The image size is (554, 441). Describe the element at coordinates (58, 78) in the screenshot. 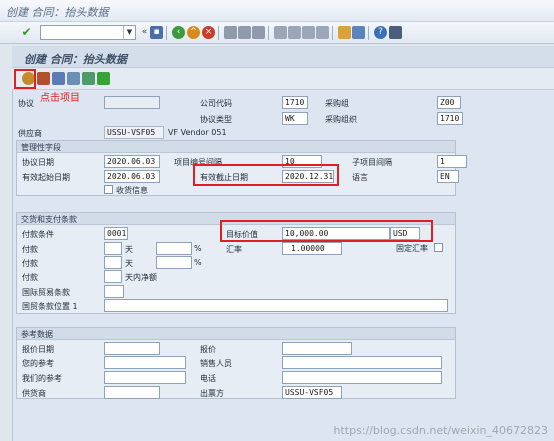

I see `edit-text-icon` at that location.